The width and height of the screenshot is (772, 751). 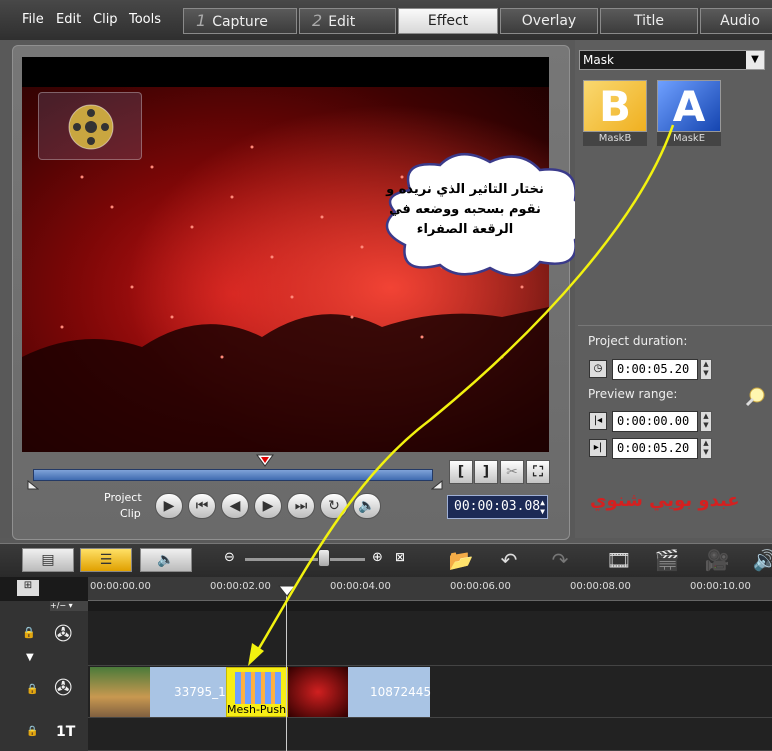 What do you see at coordinates (638, 341) in the screenshot?
I see `project-duration-label: Project duration:` at bounding box center [638, 341].